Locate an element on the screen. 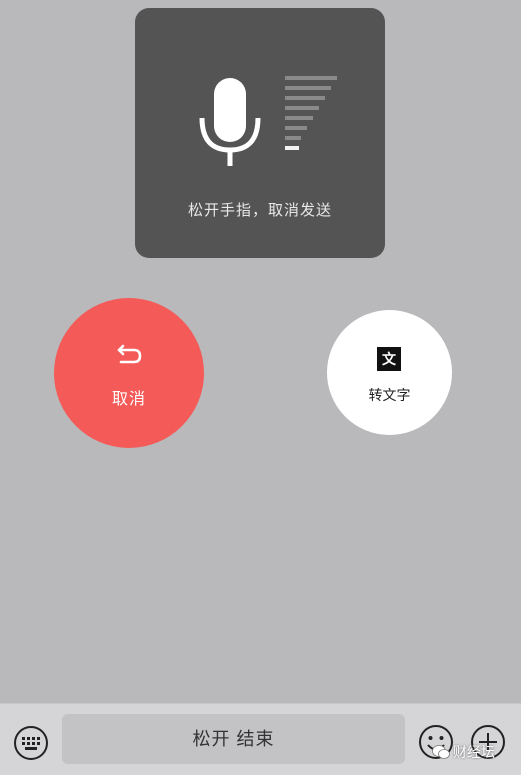 This screenshot has height=775, width=521. watermark: 财经坛 is located at coordinates (463, 752).